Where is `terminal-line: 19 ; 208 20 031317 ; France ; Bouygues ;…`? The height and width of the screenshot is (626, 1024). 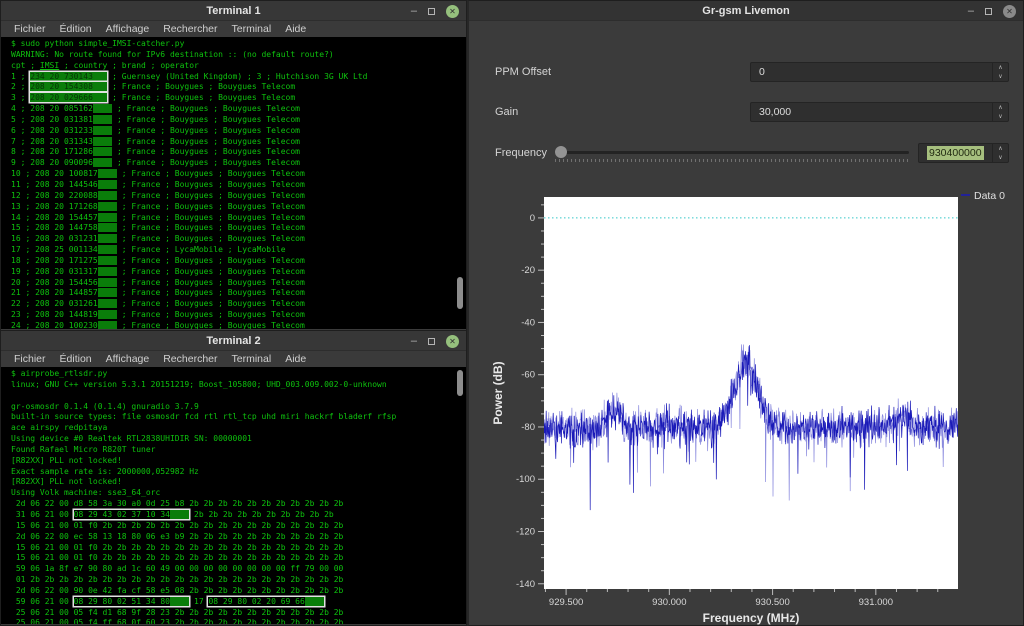
terminal-line: 19 ; 208 20 031317 ; France ; Bouygues ;… is located at coordinates (158, 271).